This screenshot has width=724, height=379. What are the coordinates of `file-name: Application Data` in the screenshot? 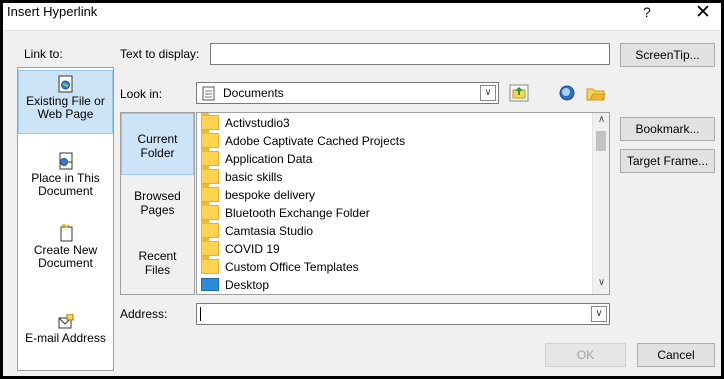 It's located at (269, 159).